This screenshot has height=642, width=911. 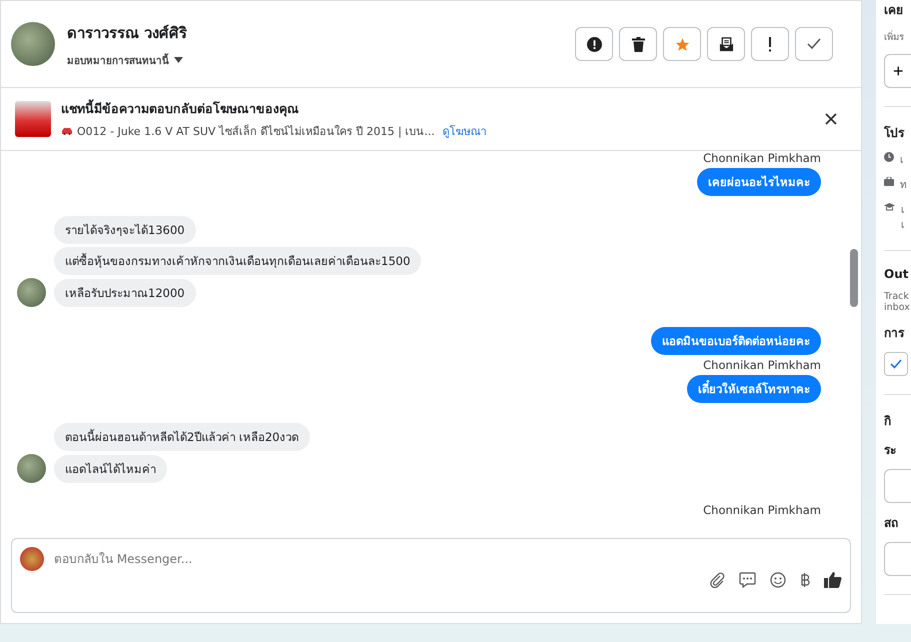 I want to click on spam-button, so click(x=594, y=44).